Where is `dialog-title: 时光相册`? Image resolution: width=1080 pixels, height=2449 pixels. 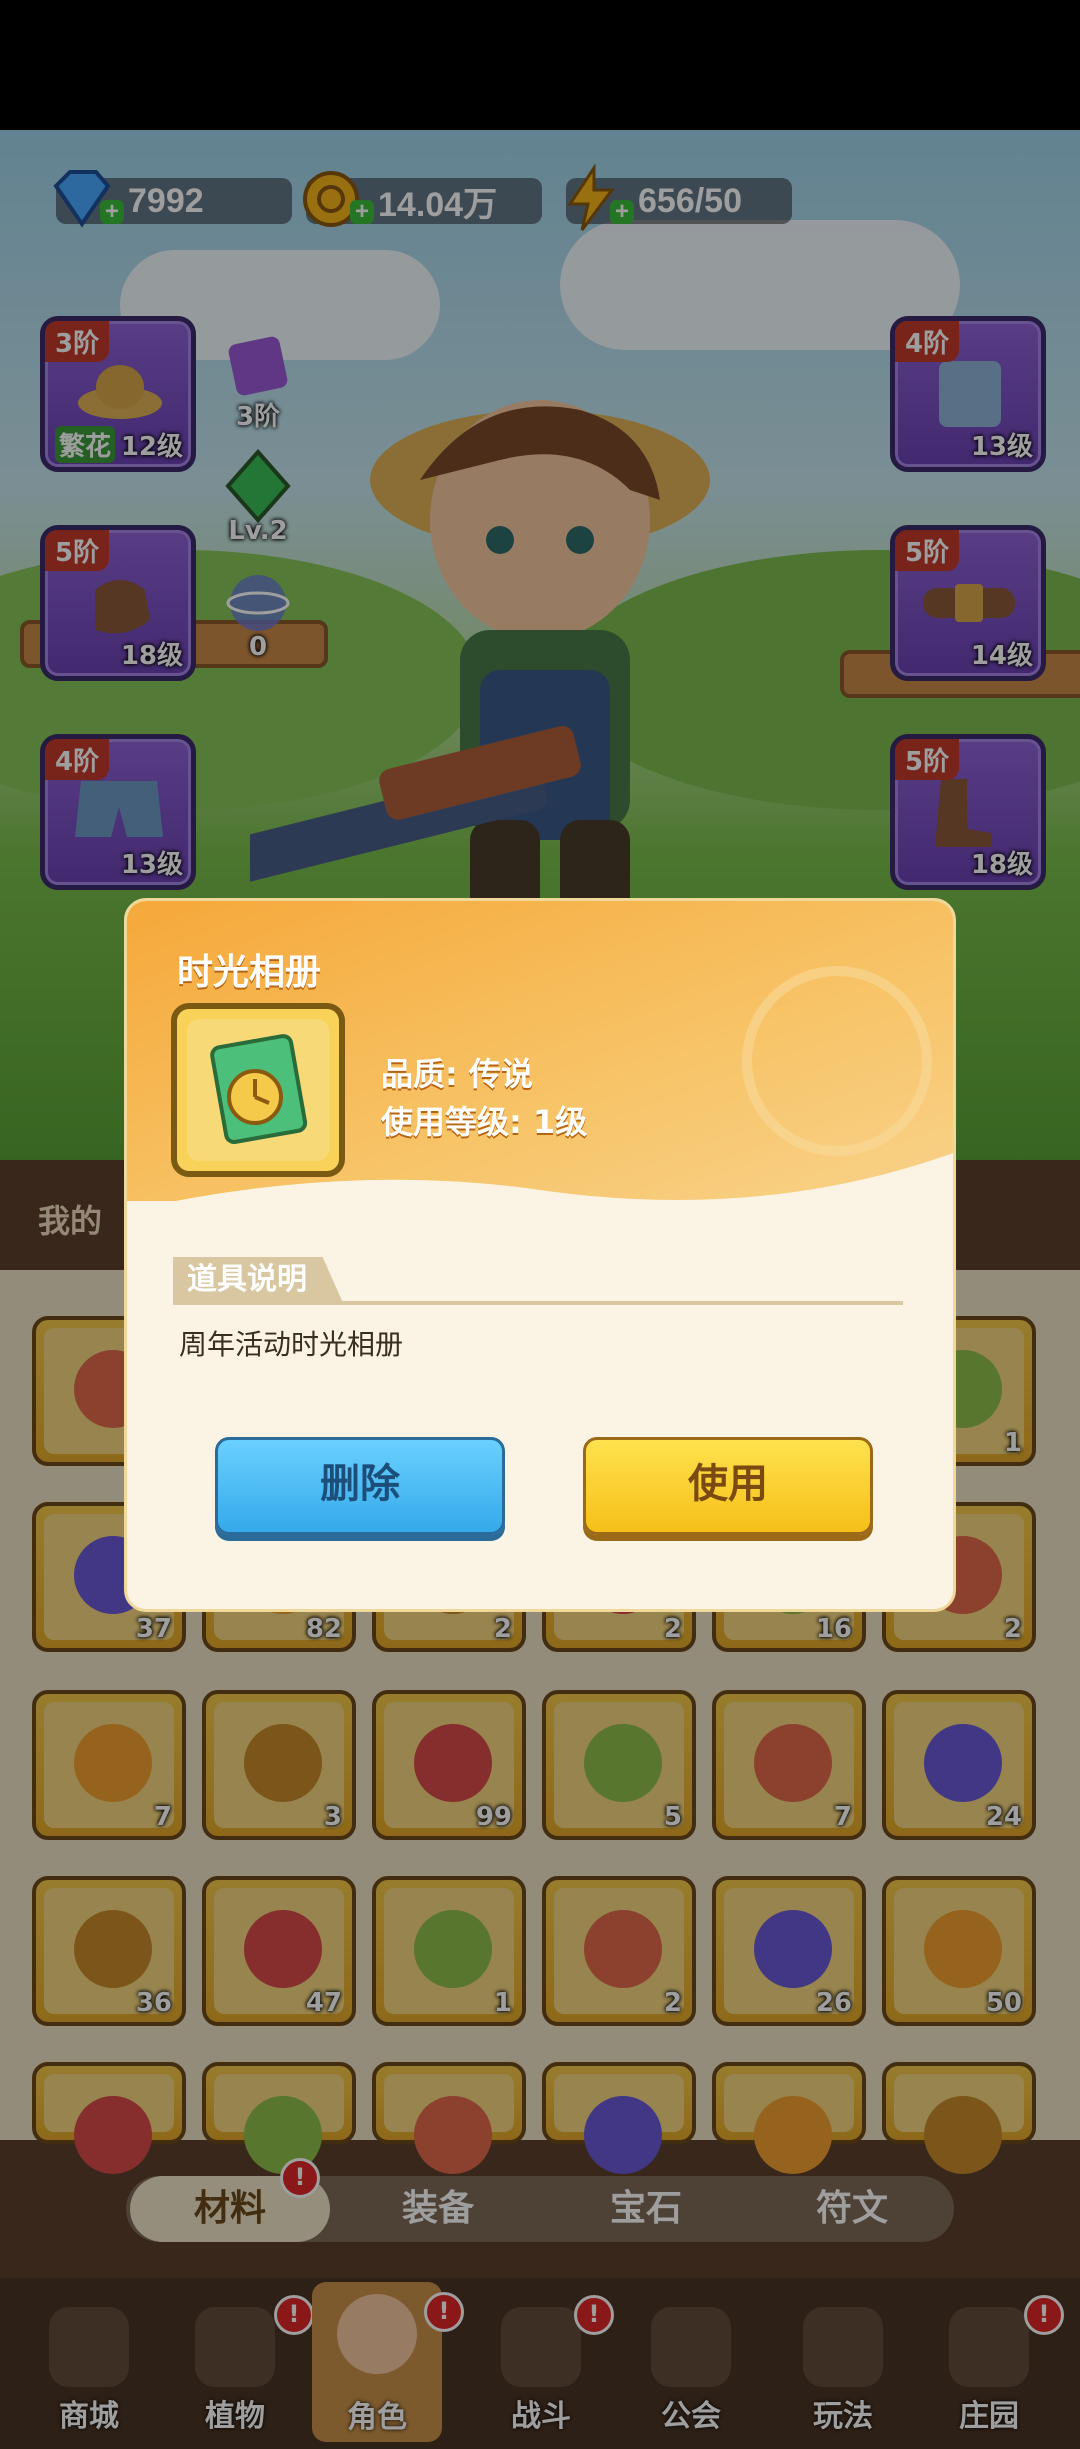 dialog-title: 时光相册 is located at coordinates (249, 972).